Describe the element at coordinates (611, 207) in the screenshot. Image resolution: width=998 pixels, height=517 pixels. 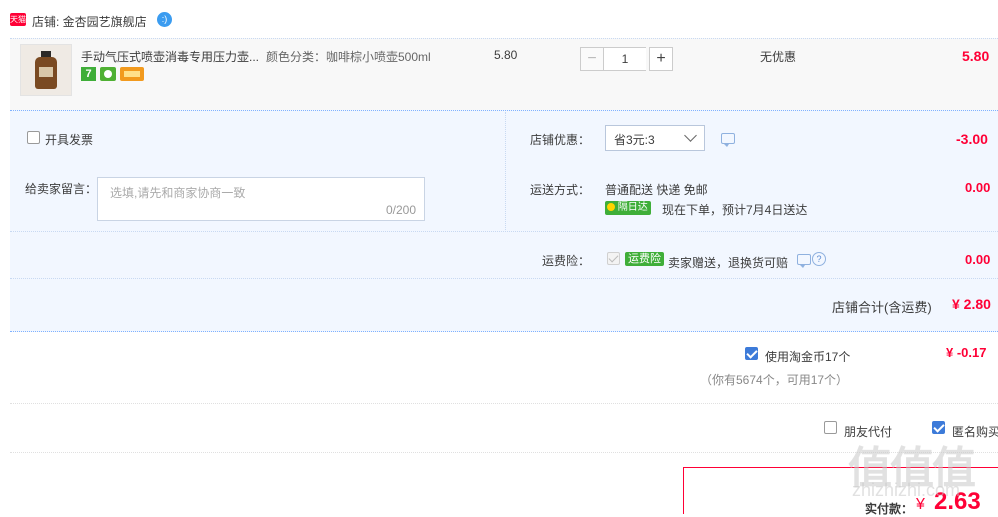
I see `lightning-icon` at that location.